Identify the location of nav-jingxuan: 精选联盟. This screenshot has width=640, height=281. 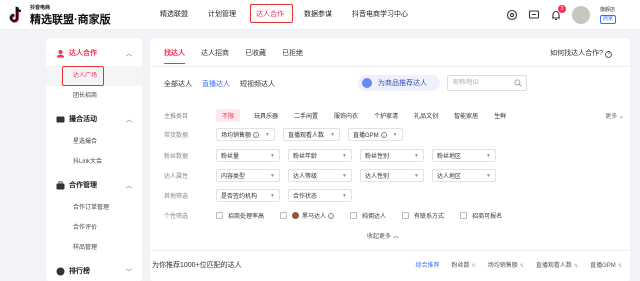
(174, 15).